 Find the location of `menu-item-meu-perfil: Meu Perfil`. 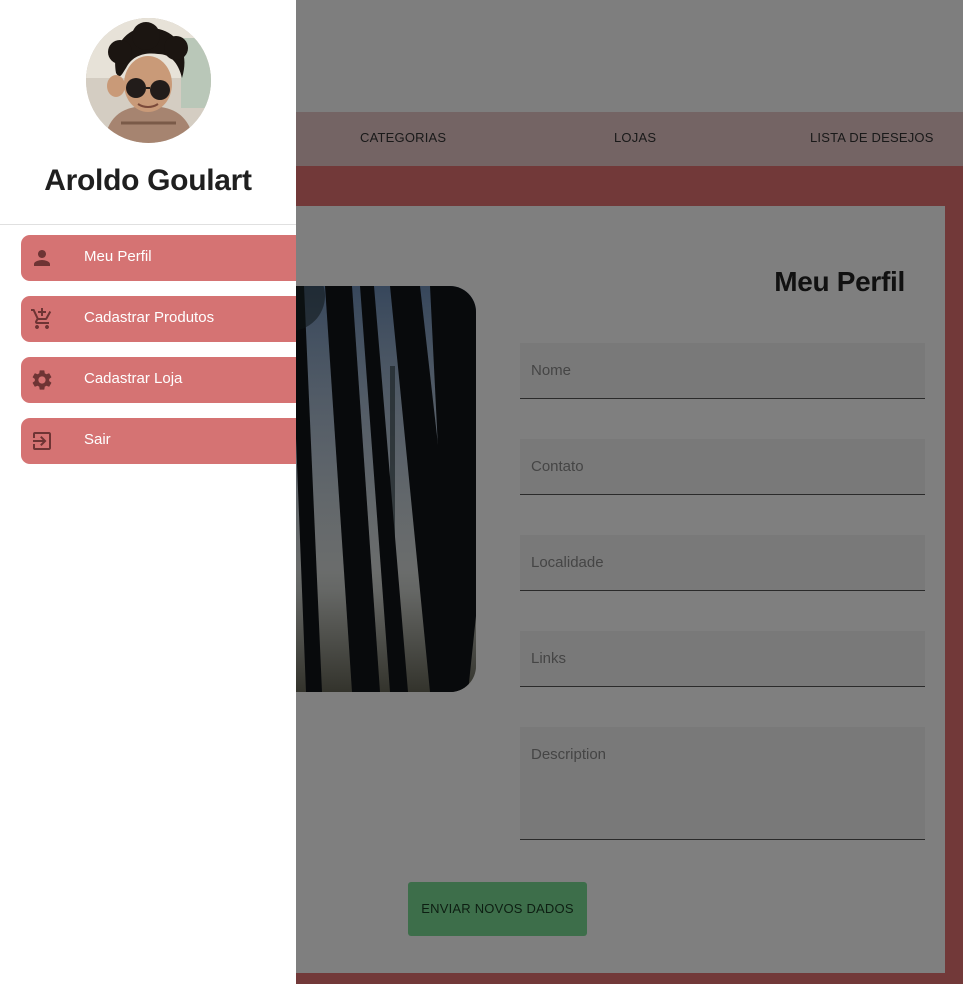

menu-item-meu-perfil: Meu Perfil is located at coordinates (158, 258).